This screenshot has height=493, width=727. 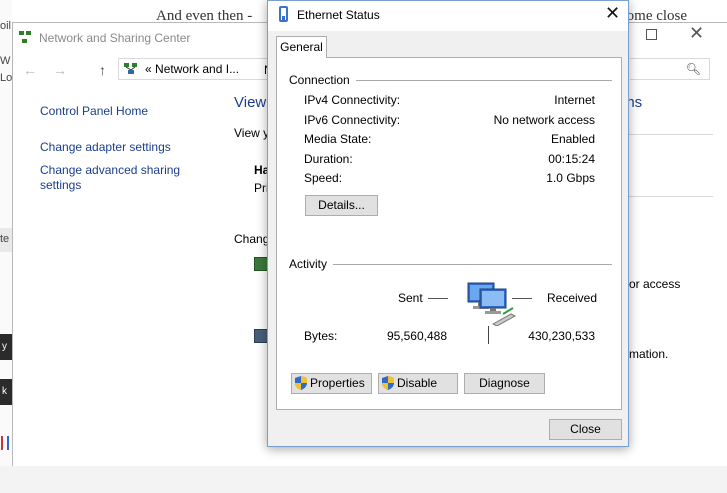 I want to click on network-computers-icon, so click(x=492, y=304).